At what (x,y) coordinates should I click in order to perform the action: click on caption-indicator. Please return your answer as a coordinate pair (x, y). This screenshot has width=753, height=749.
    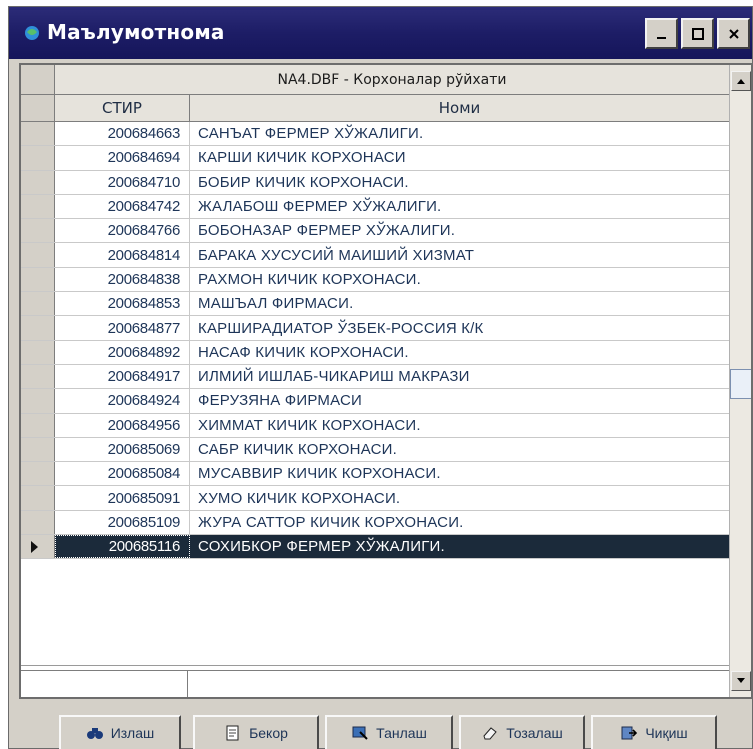
    Looking at the image, I should click on (38, 80).